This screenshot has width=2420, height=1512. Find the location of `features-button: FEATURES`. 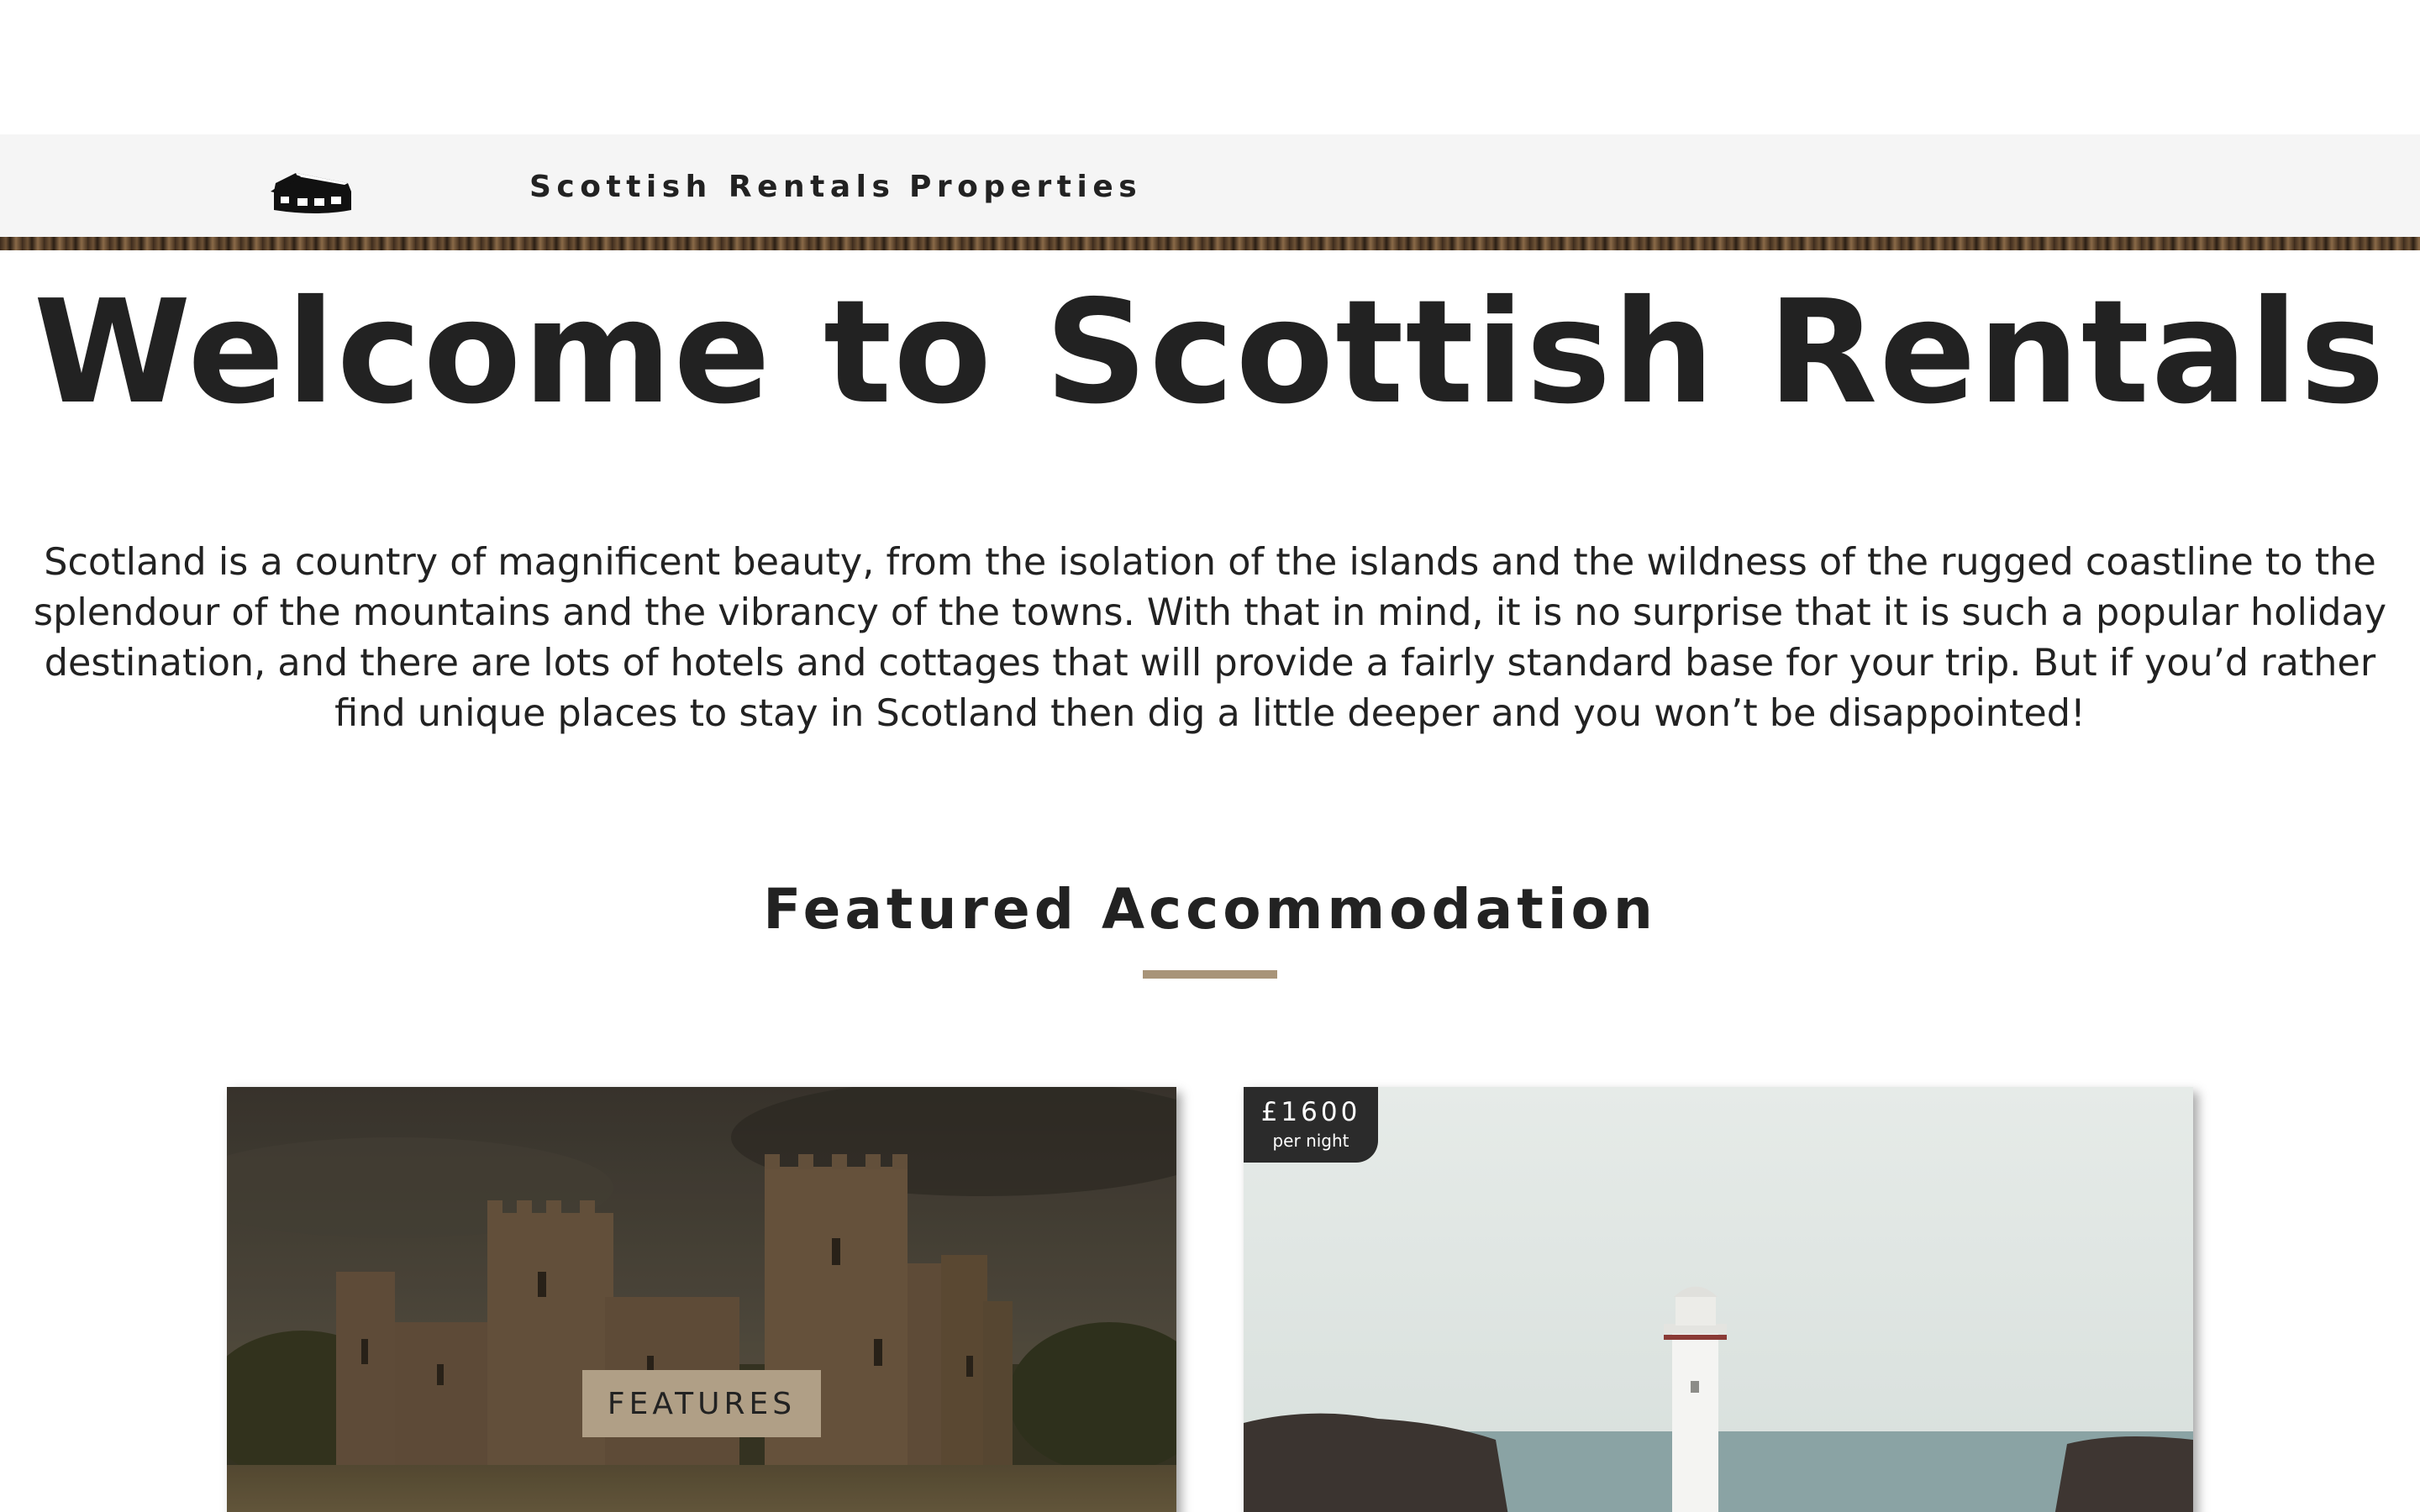

features-button: FEATURES is located at coordinates (702, 1403).